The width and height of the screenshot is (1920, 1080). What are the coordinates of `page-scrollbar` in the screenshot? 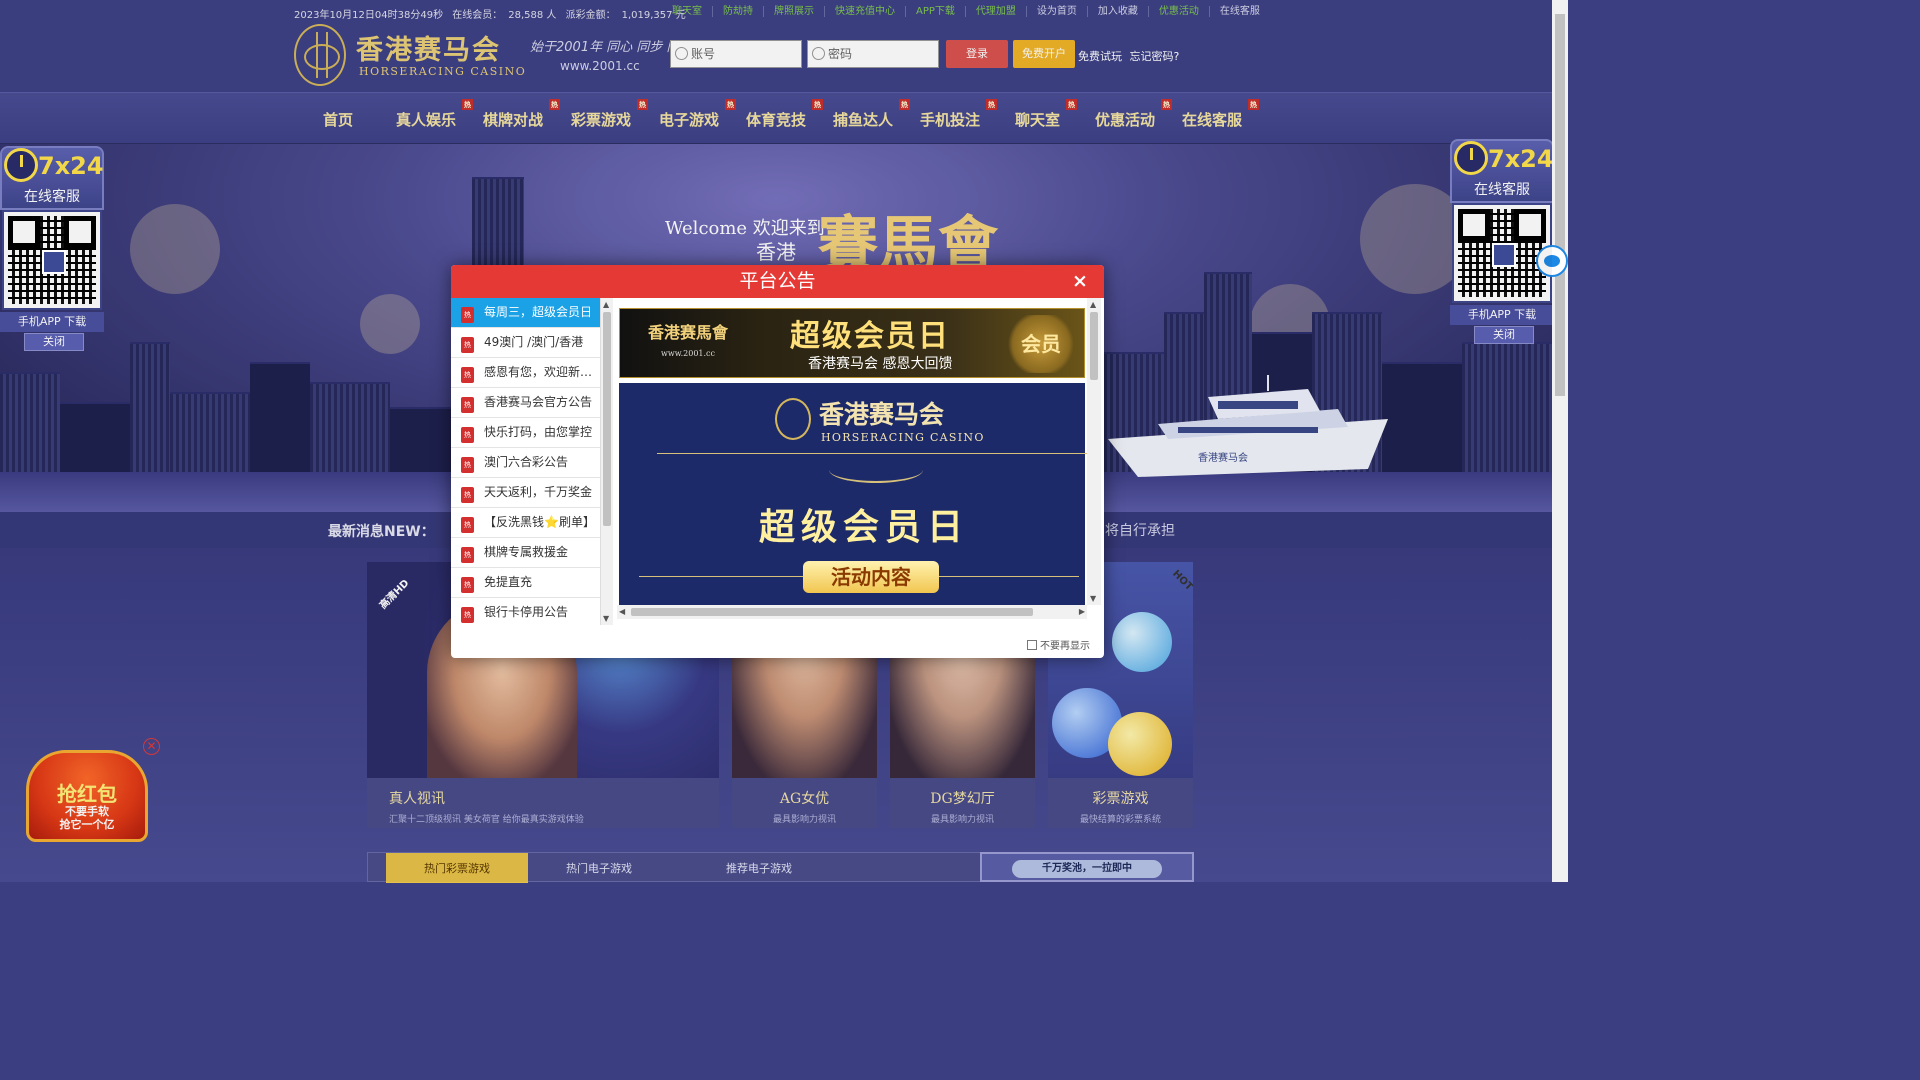 It's located at (1560, 441).